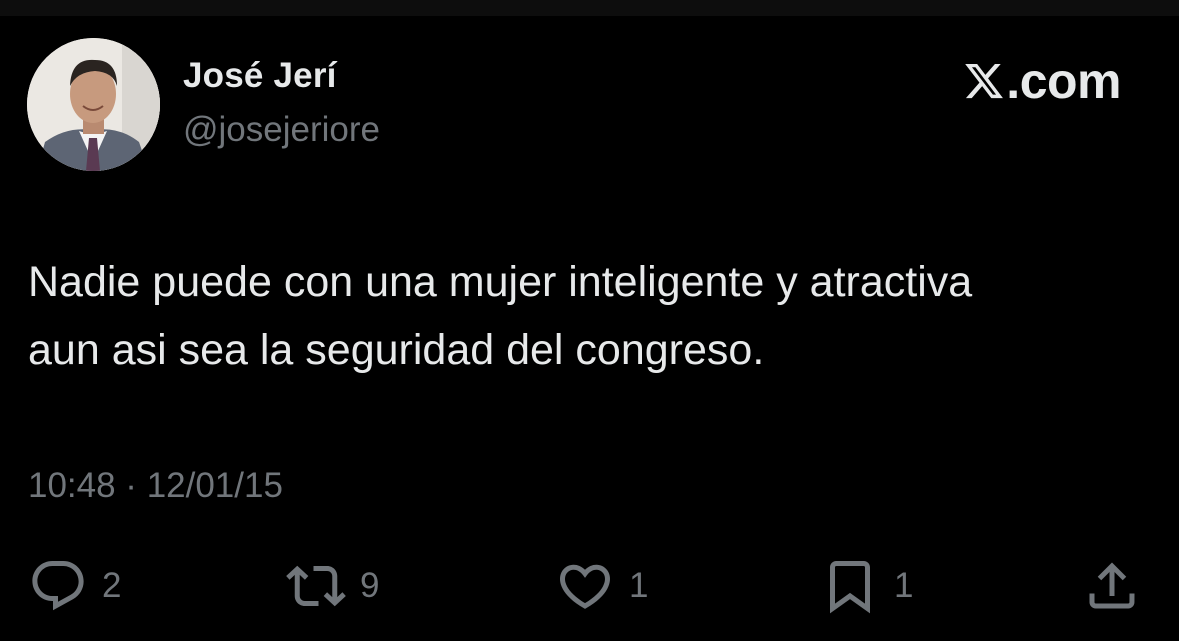 This screenshot has height=641, width=1179. I want to click on retweet-count: 9, so click(370, 585).